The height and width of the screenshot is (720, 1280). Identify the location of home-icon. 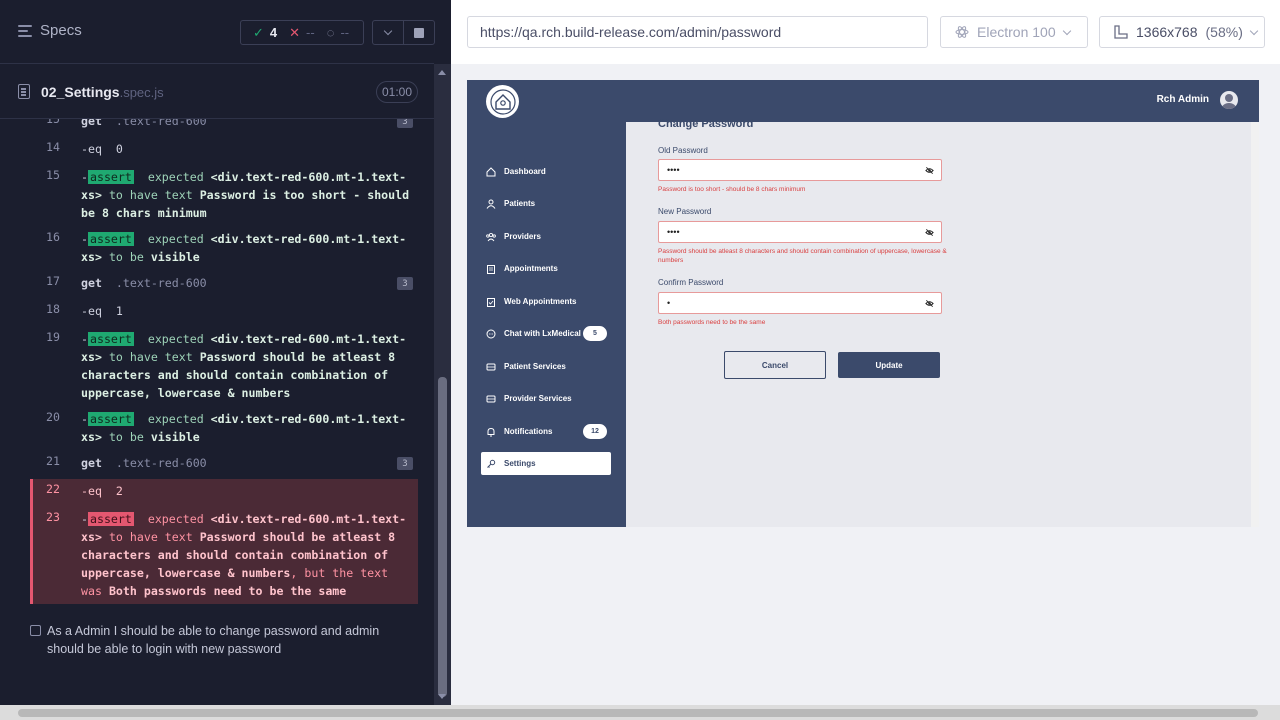
(491, 171).